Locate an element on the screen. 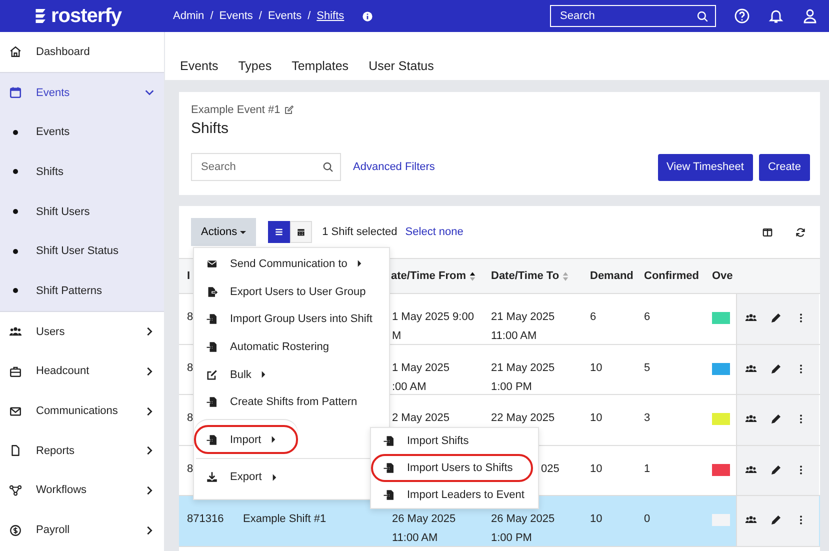  home-icon is located at coordinates (15, 51).